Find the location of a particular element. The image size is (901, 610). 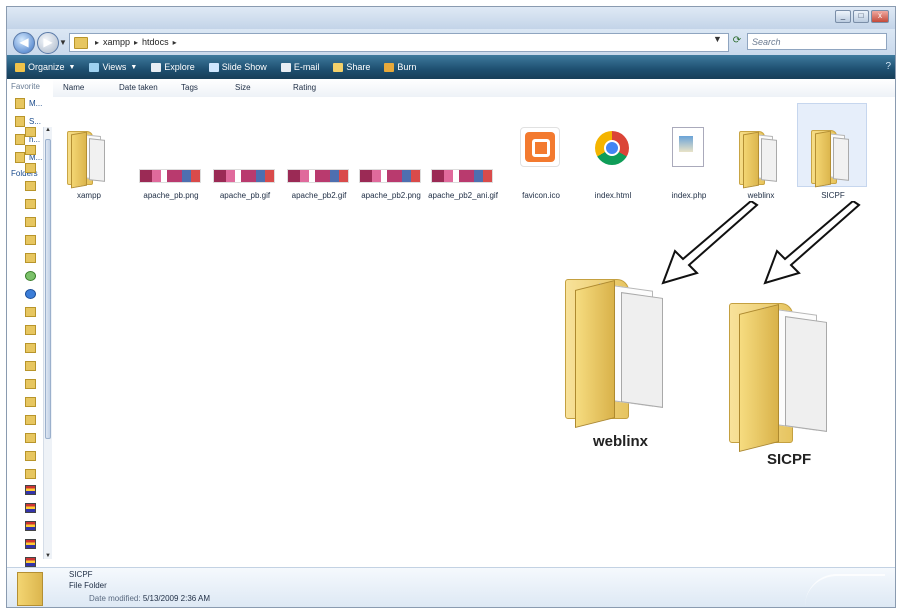

forward-button: ▶ is located at coordinates (48, 43).